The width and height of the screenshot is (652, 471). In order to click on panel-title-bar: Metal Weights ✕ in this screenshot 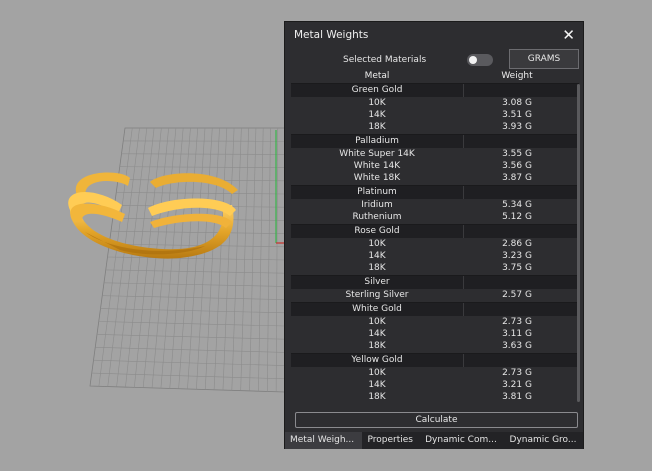, I will do `click(434, 35)`.